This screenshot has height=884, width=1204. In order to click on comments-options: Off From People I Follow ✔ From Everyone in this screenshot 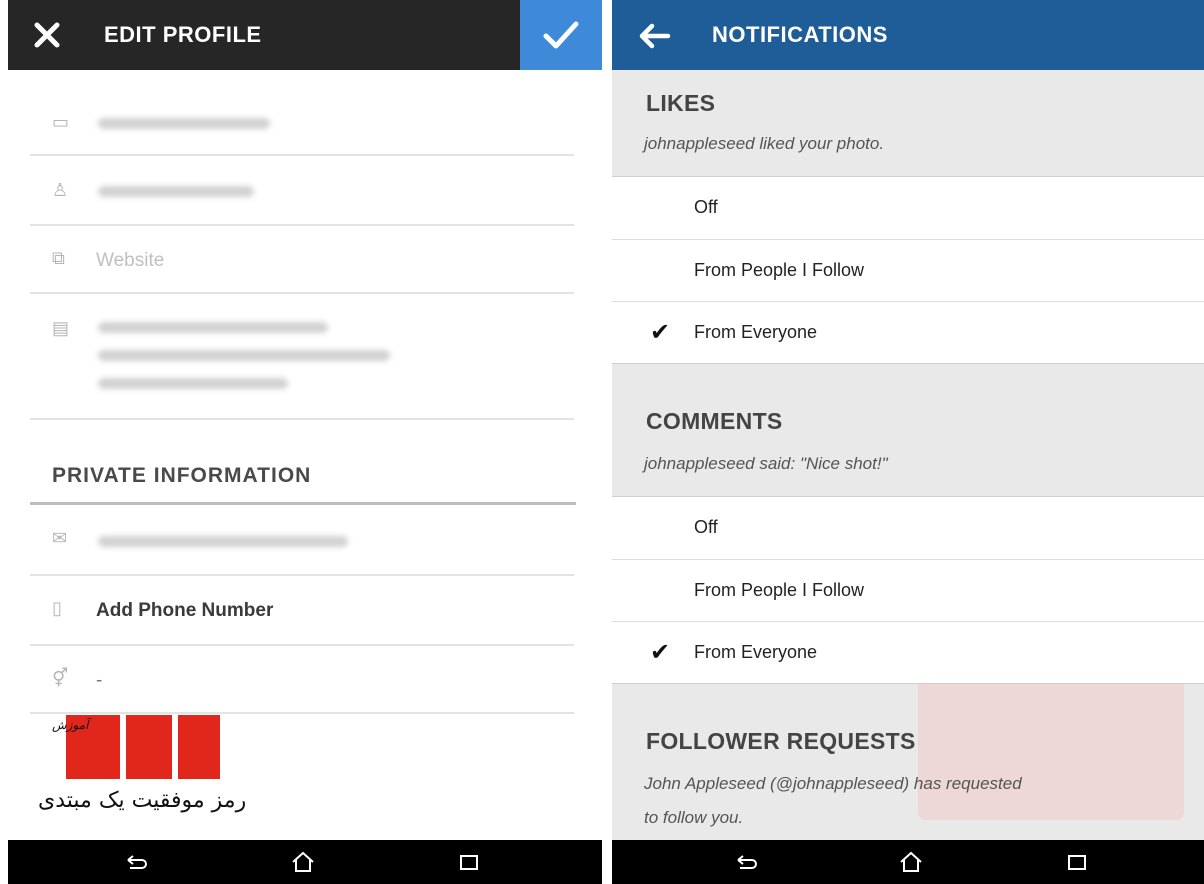, I will do `click(908, 590)`.